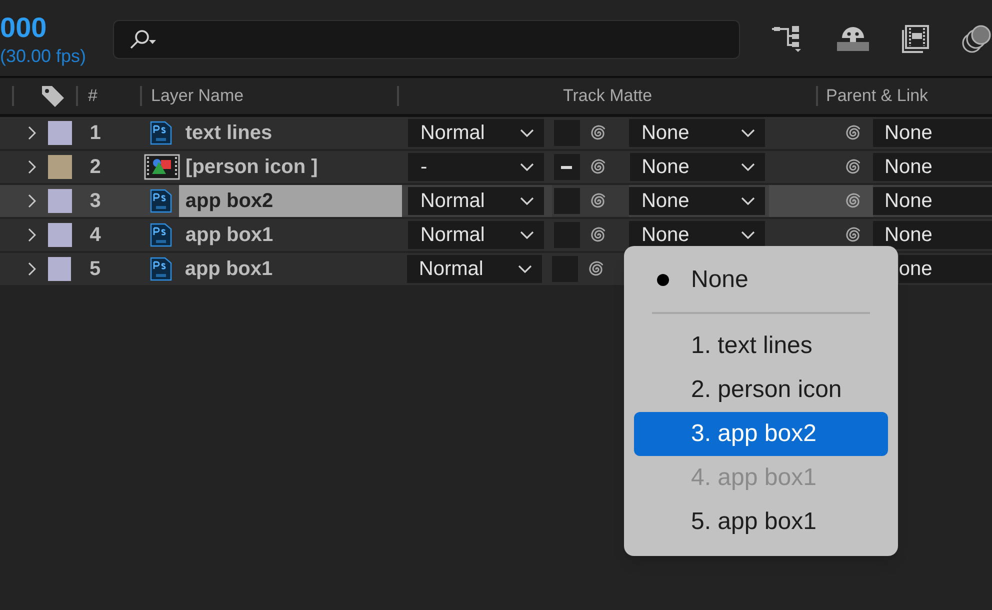  I want to click on layer-number: 2, so click(96, 167).